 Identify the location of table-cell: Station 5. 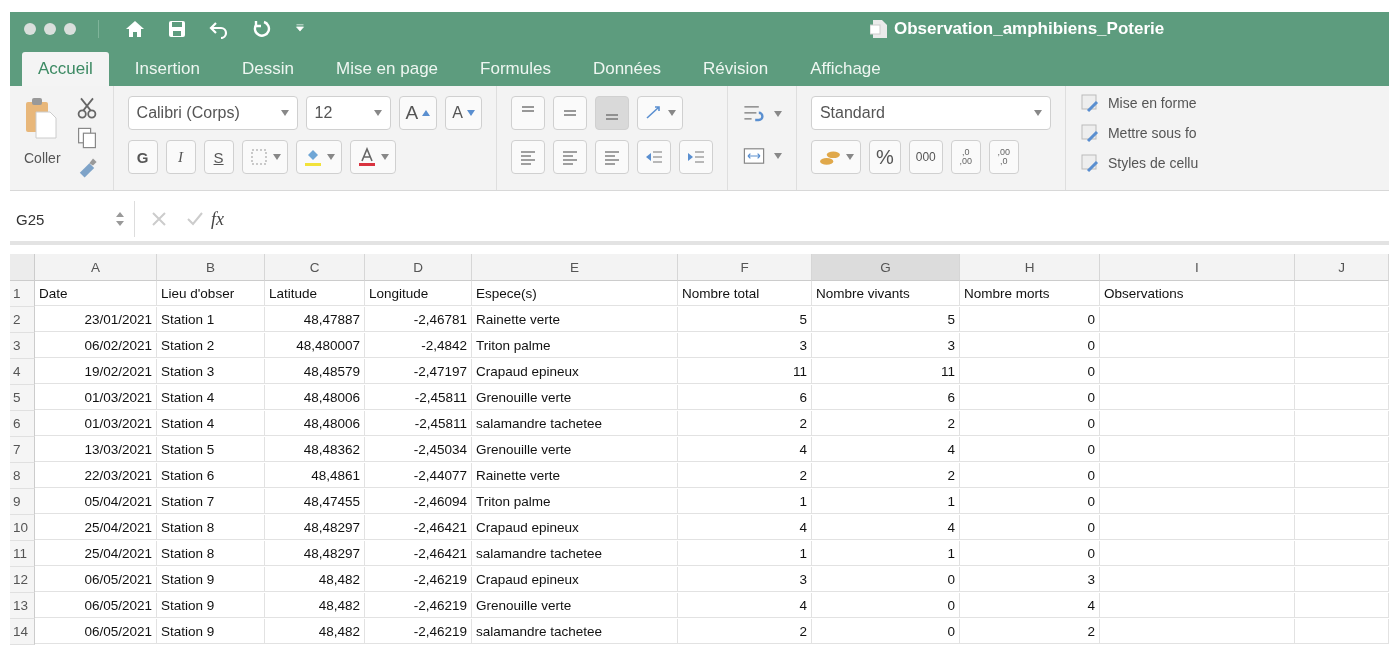
(211, 449).